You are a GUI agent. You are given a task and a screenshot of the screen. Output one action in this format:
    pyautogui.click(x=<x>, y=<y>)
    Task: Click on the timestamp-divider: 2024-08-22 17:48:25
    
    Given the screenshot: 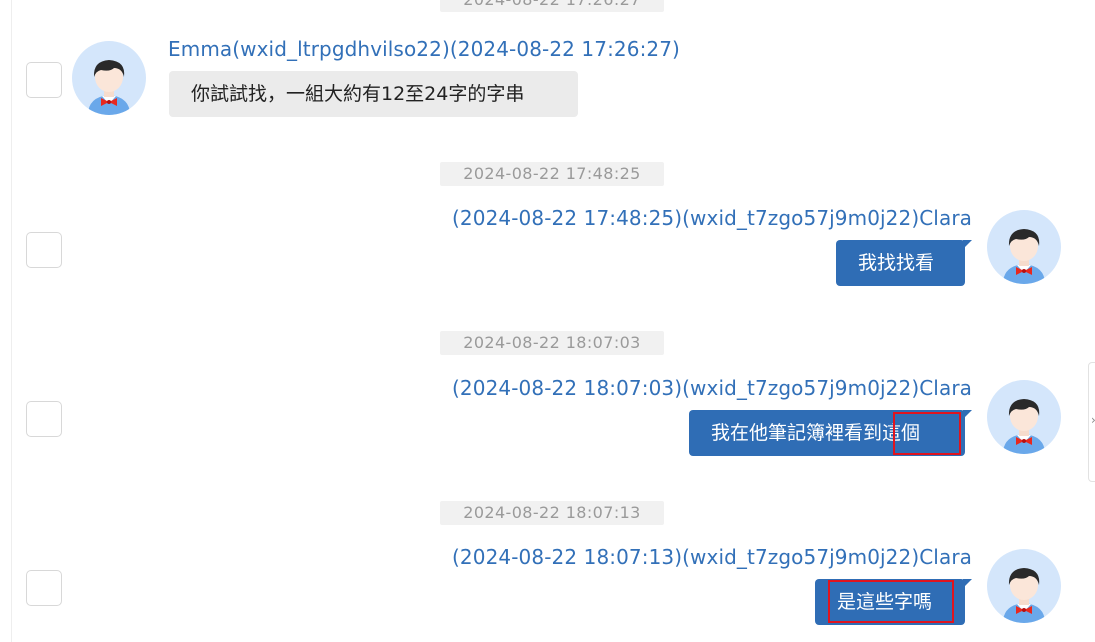 What is the action you would take?
    pyautogui.click(x=552, y=174)
    